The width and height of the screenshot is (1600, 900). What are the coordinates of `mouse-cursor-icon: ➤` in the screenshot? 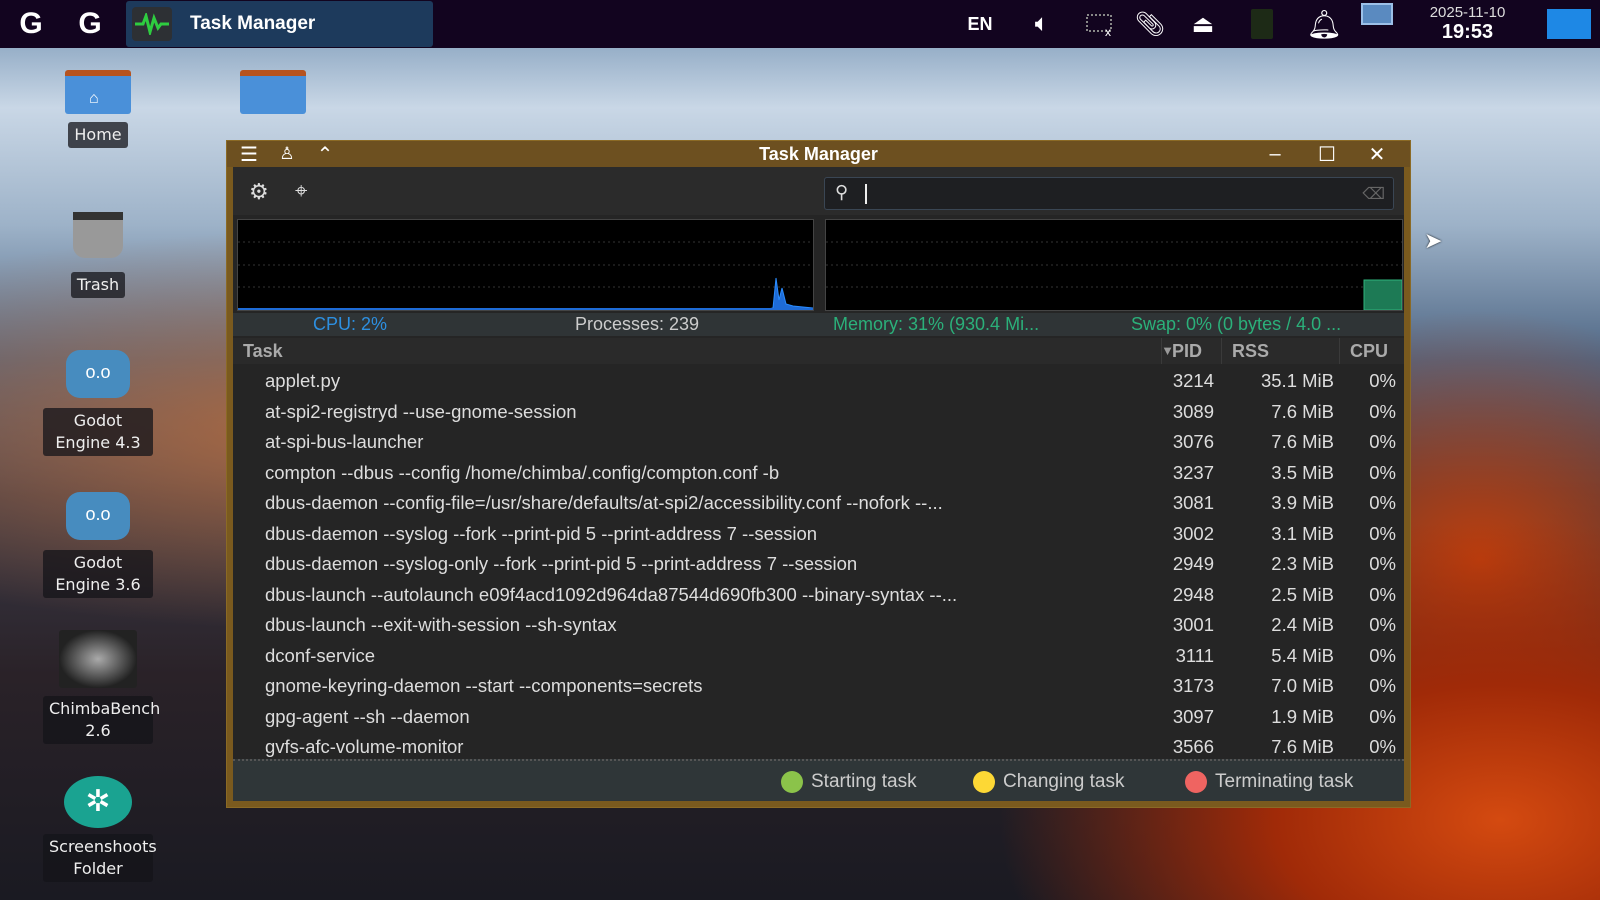 It's located at (1433, 240).